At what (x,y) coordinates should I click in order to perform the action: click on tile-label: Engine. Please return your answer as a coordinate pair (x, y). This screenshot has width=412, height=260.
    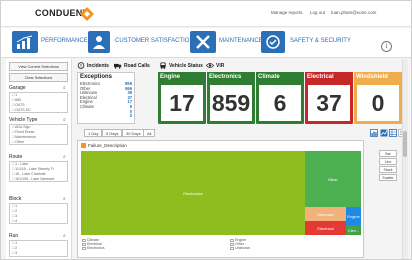
    Looking at the image, I should click on (353, 216).